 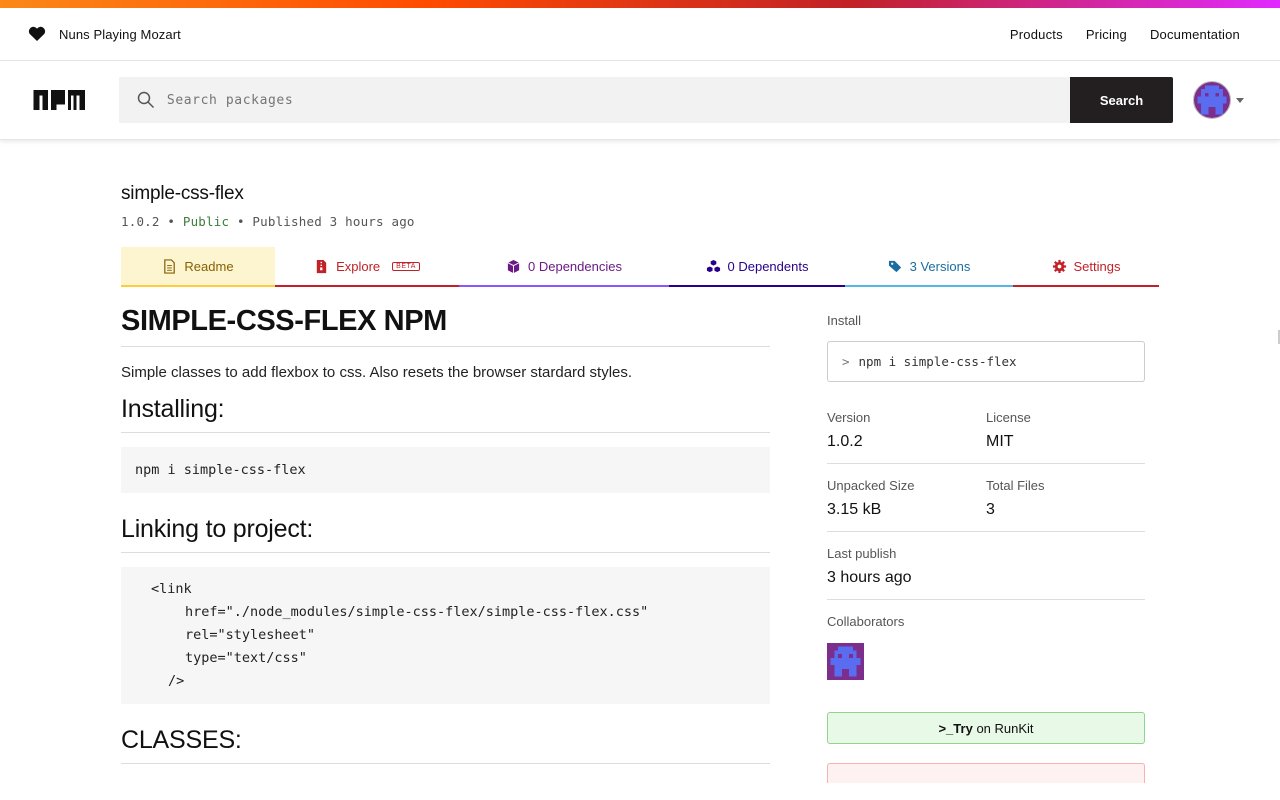 I want to click on stat-value: 3, so click(x=990, y=509).